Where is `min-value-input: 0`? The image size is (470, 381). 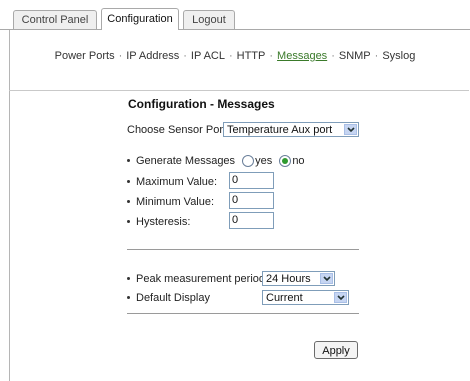 min-value-input: 0 is located at coordinates (251, 200).